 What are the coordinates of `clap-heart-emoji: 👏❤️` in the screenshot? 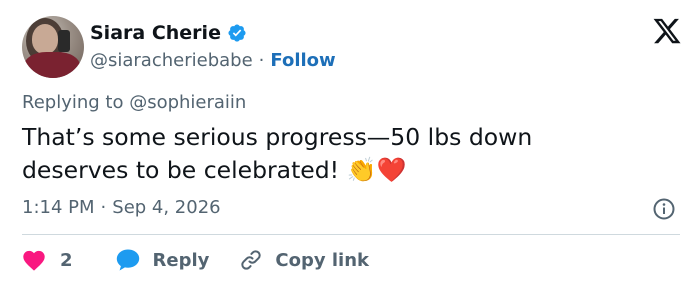 It's located at (376, 170).